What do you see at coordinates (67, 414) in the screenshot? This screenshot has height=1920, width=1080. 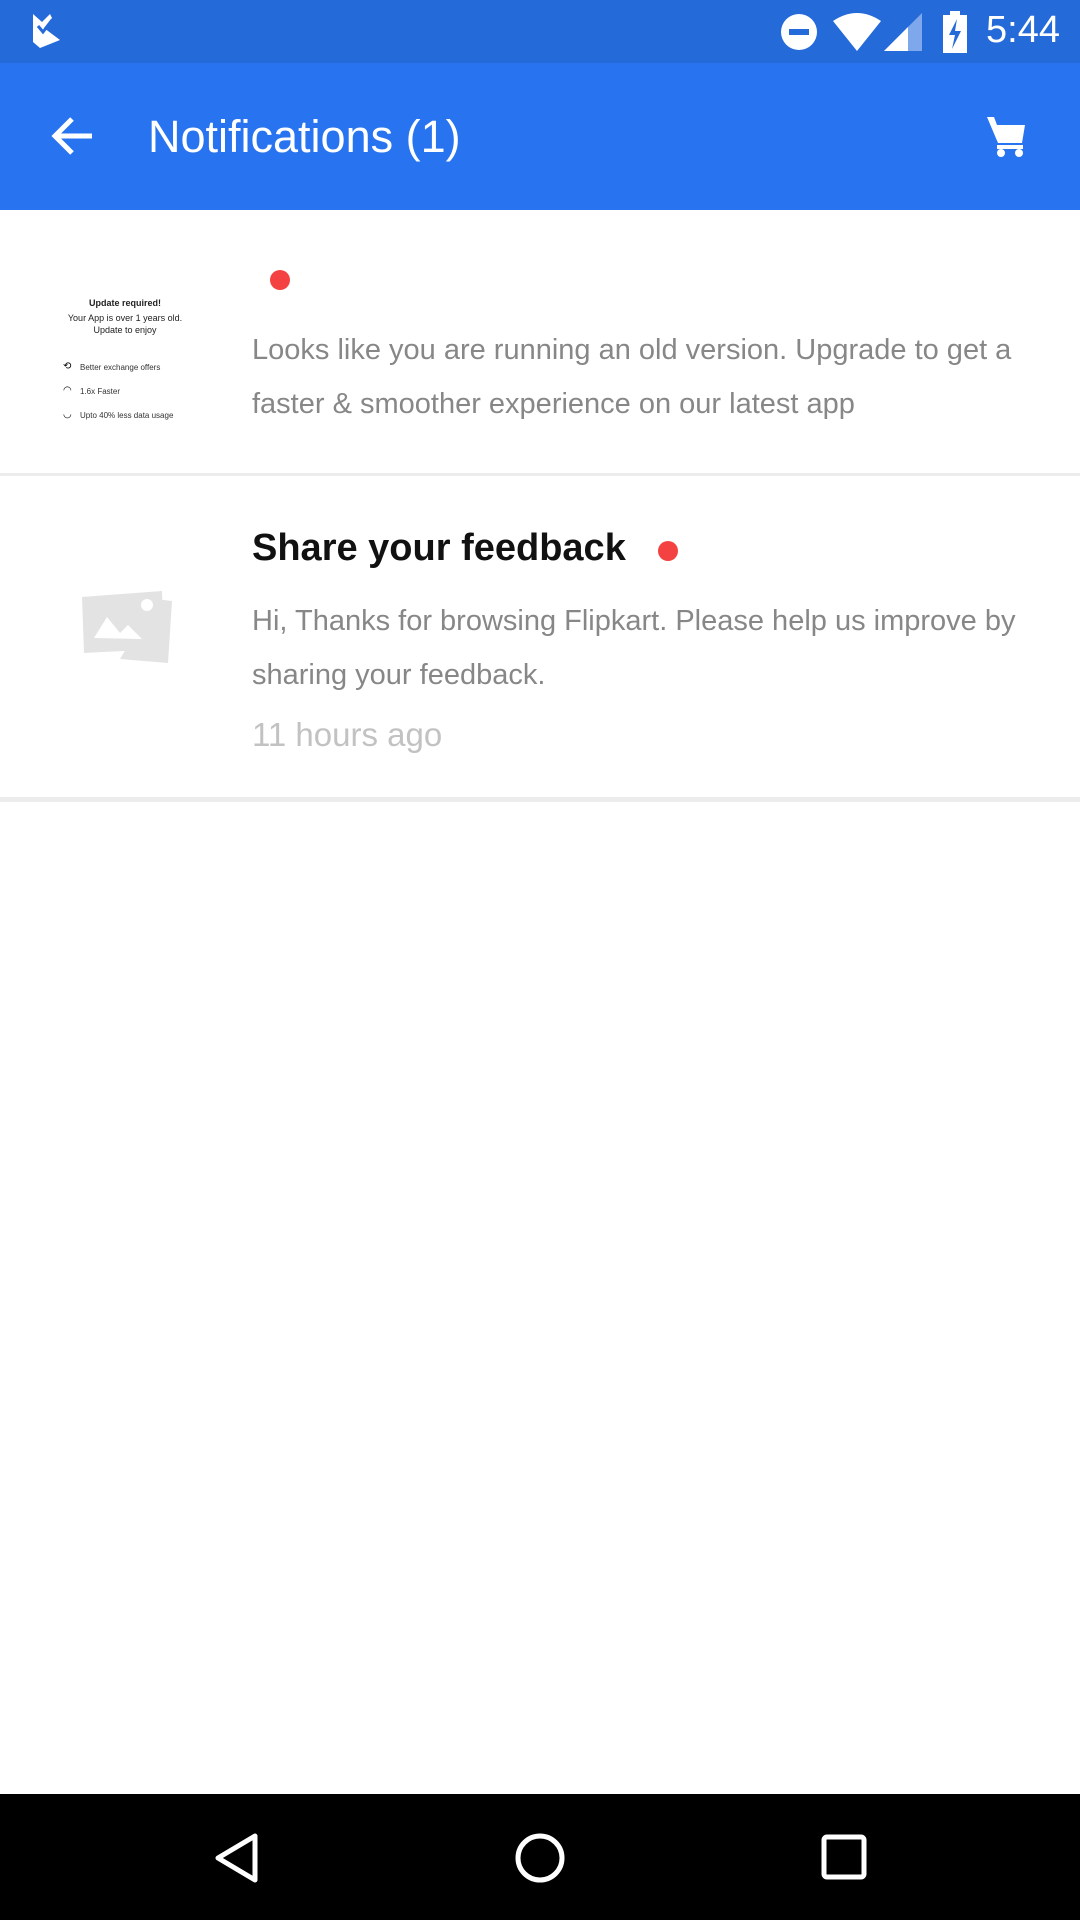 I see `wifi-small-icon: ◡` at bounding box center [67, 414].